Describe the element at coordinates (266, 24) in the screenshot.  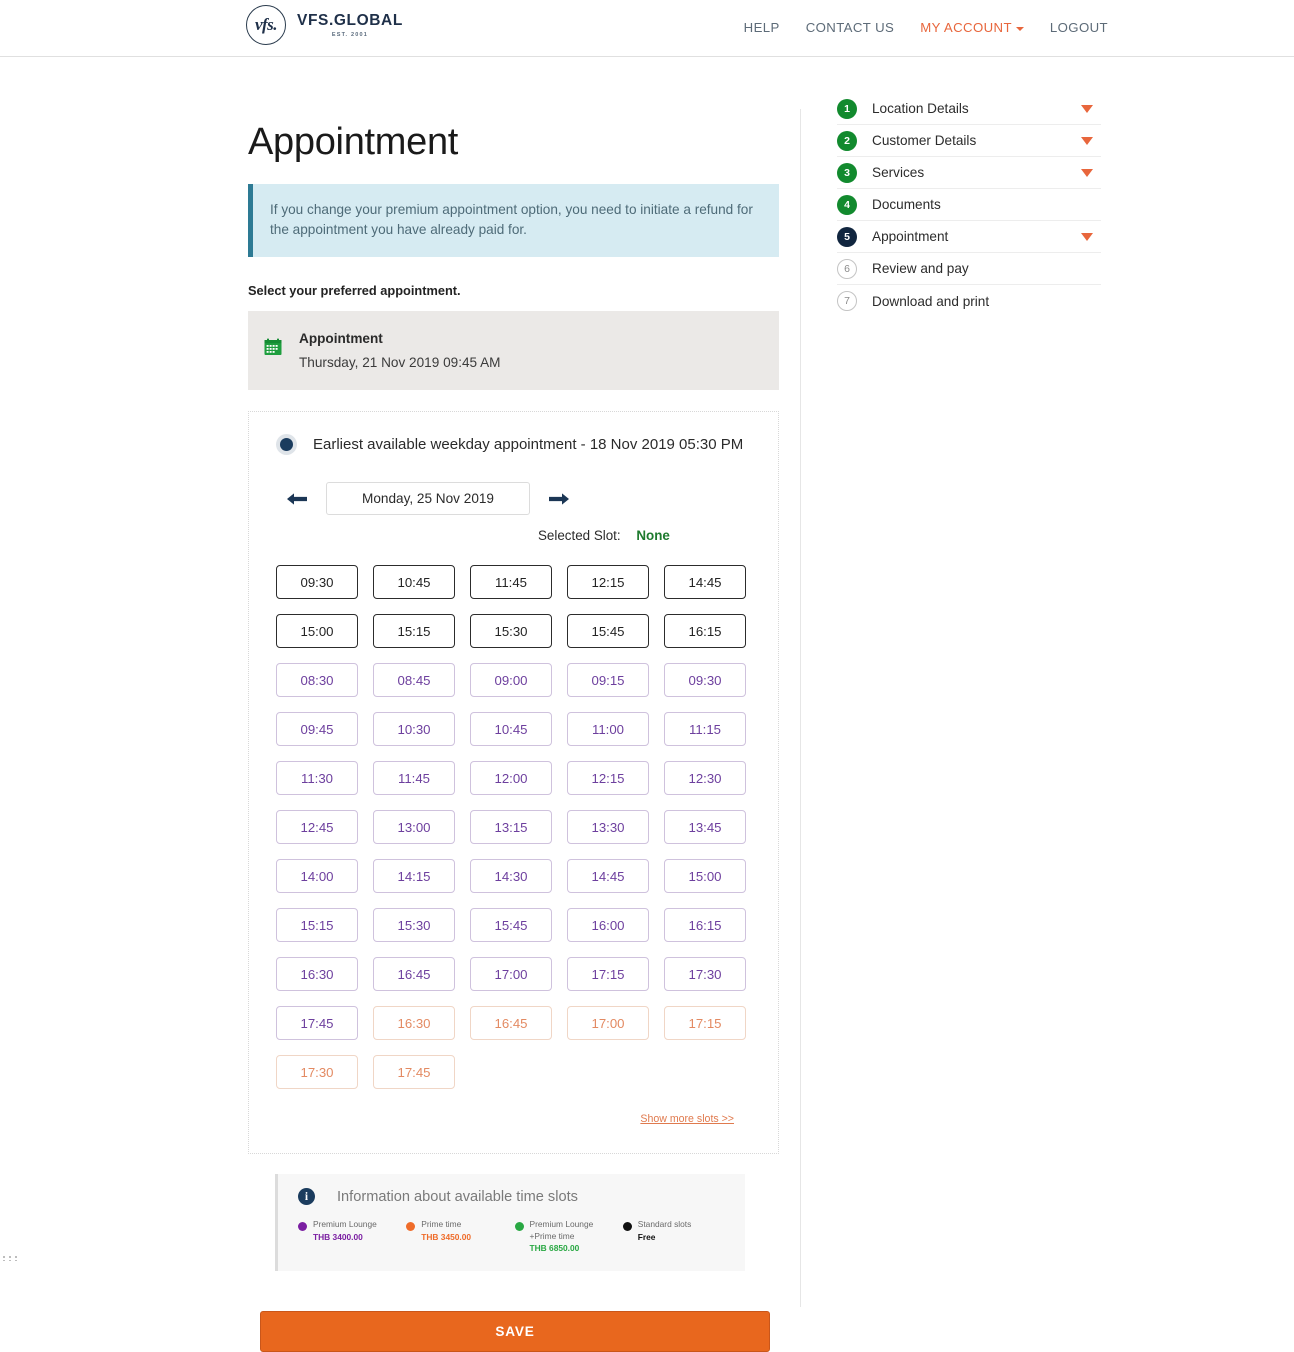
I see `logo-mark-text: vfs.` at that location.